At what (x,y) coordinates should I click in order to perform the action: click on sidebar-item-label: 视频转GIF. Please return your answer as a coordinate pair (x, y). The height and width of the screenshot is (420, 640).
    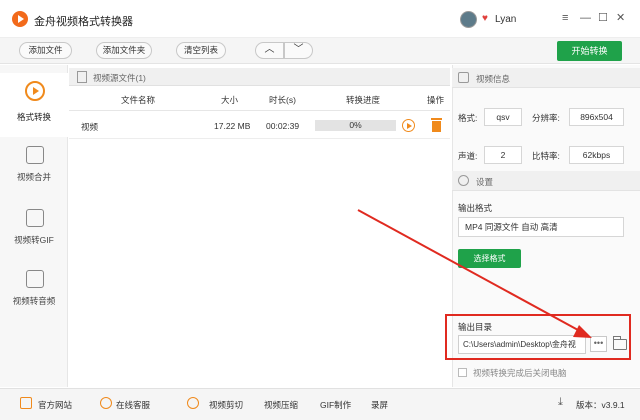
    Looking at the image, I should click on (34, 240).